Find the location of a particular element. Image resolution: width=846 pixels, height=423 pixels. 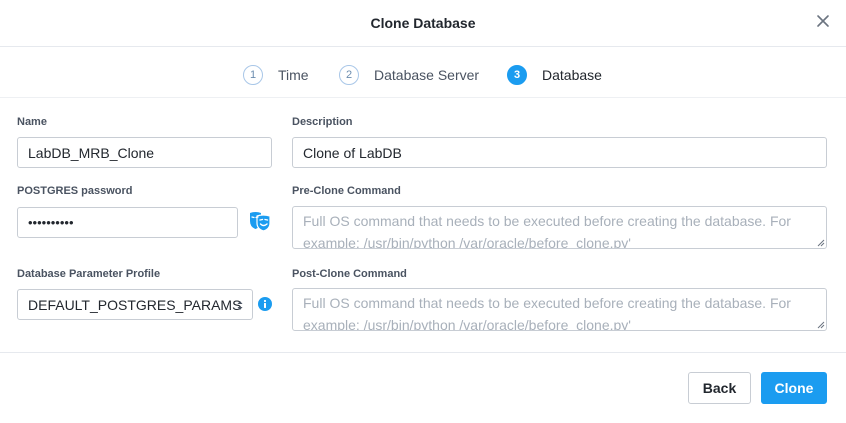

profile-select: DEFAULT_POSTGRES_PARAMS is located at coordinates (135, 304).